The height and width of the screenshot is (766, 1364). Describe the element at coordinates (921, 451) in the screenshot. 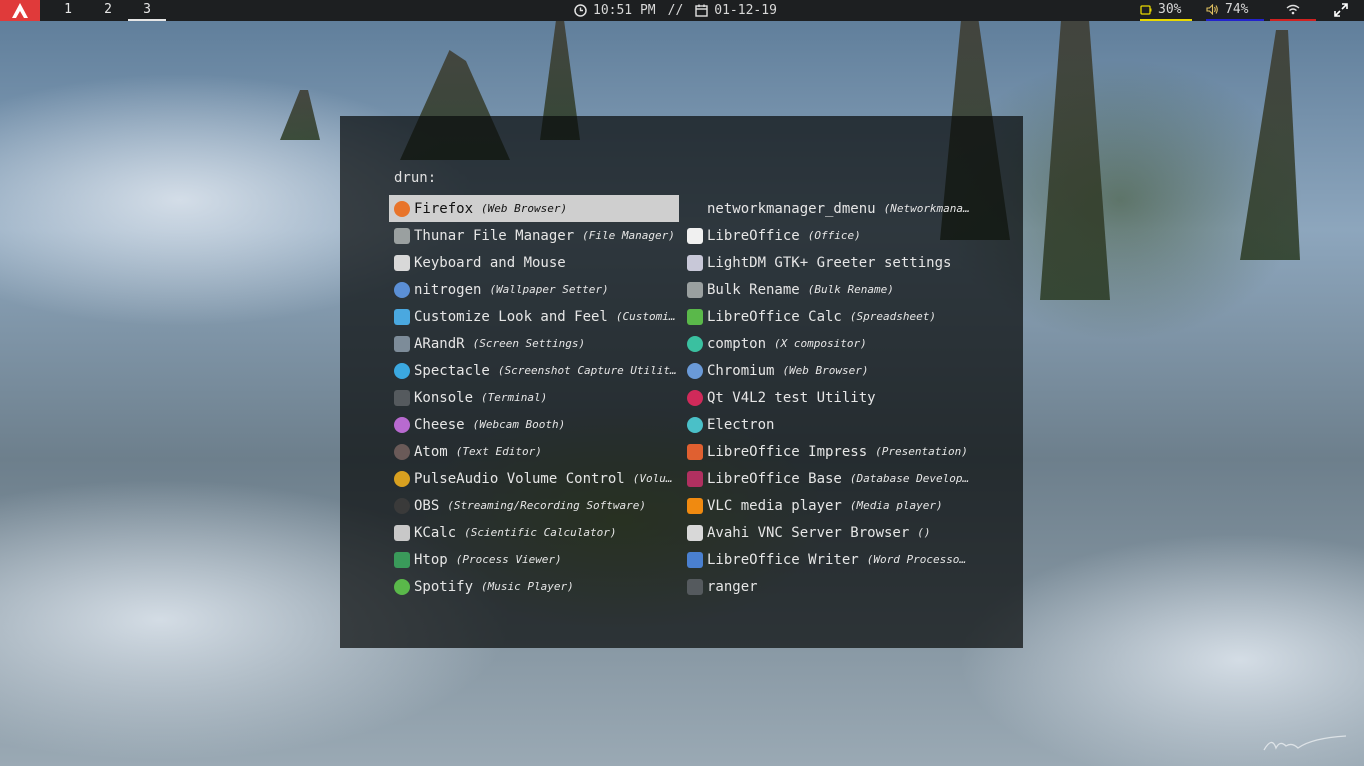

I see `launcher-item-description: (Presentation)` at that location.